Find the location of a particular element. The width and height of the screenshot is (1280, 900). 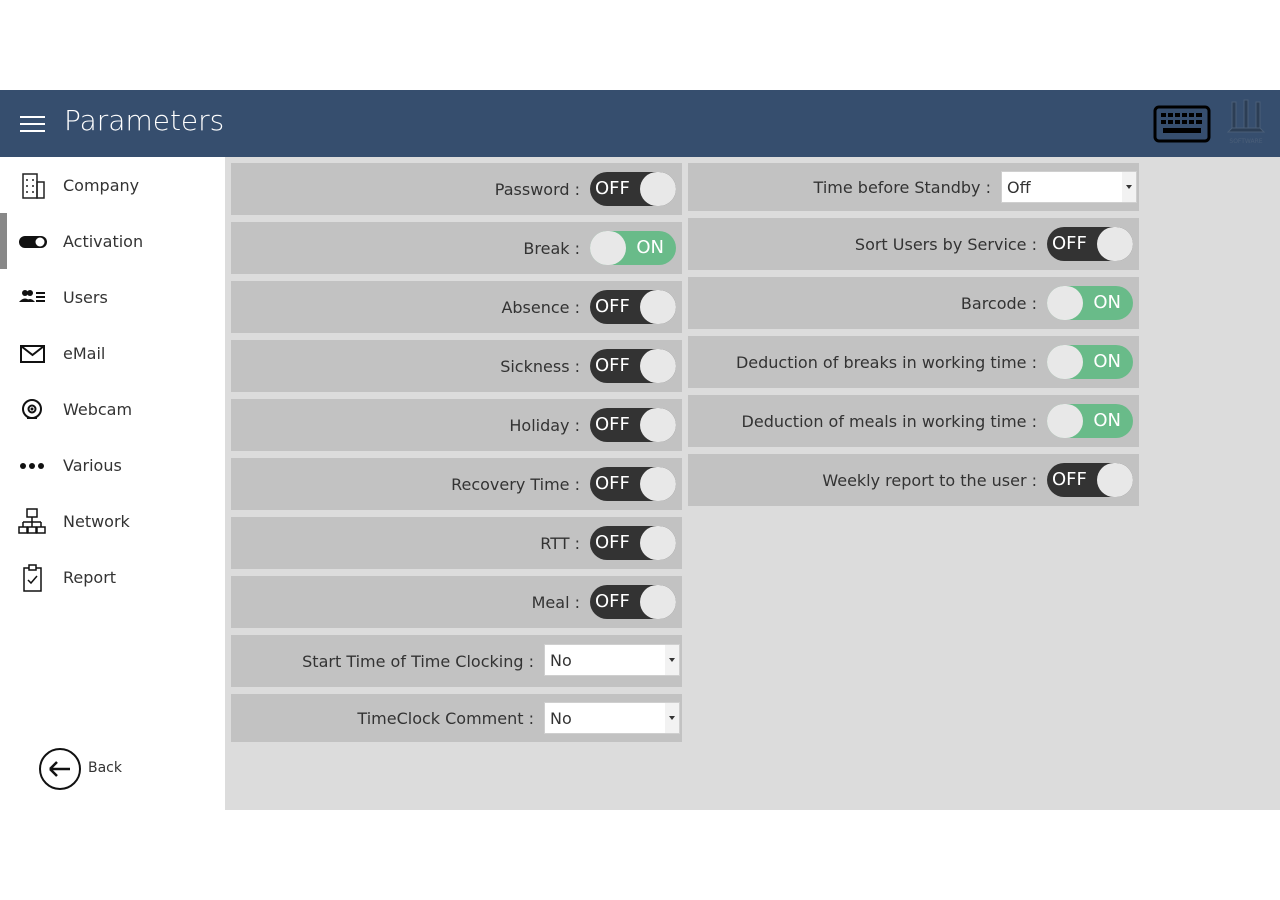

company-logo: SOFTWARE is located at coordinates (1246, 122).